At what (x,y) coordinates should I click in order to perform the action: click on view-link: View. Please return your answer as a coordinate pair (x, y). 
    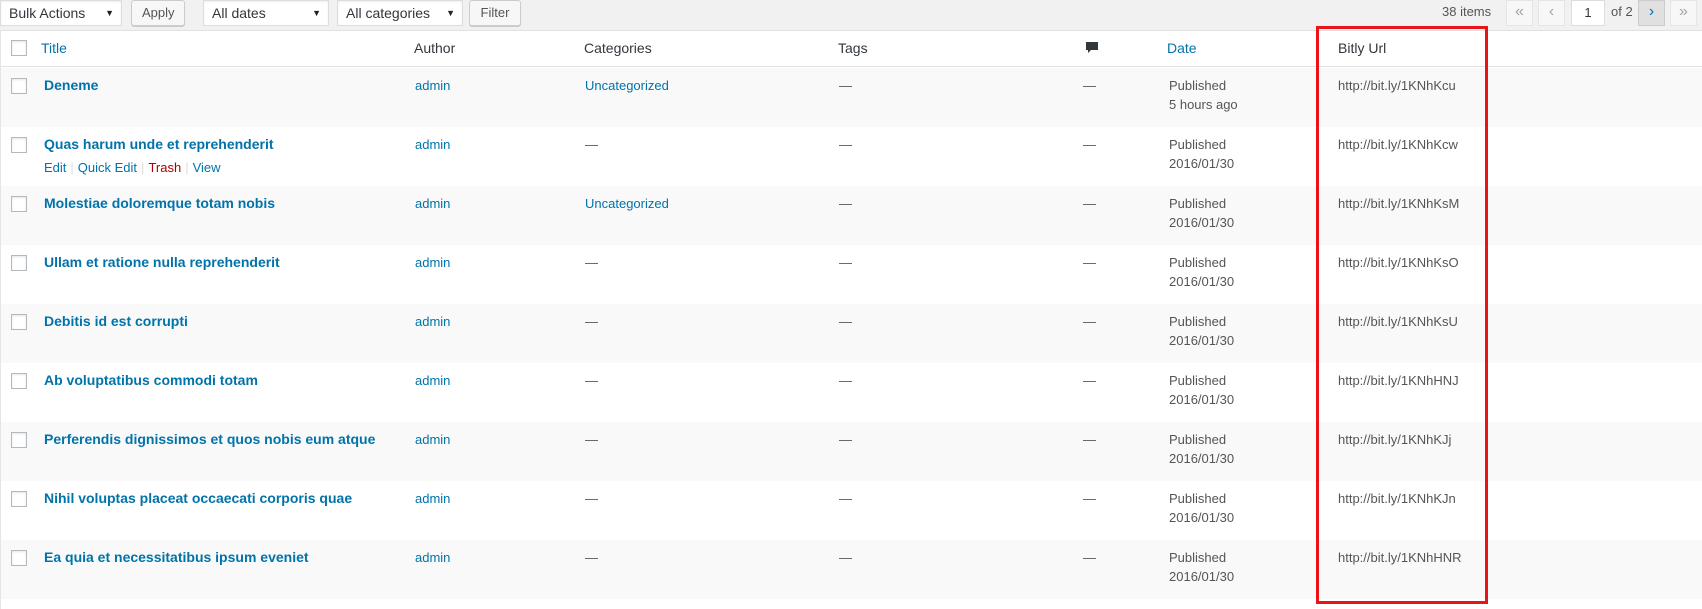
    Looking at the image, I should click on (207, 167).